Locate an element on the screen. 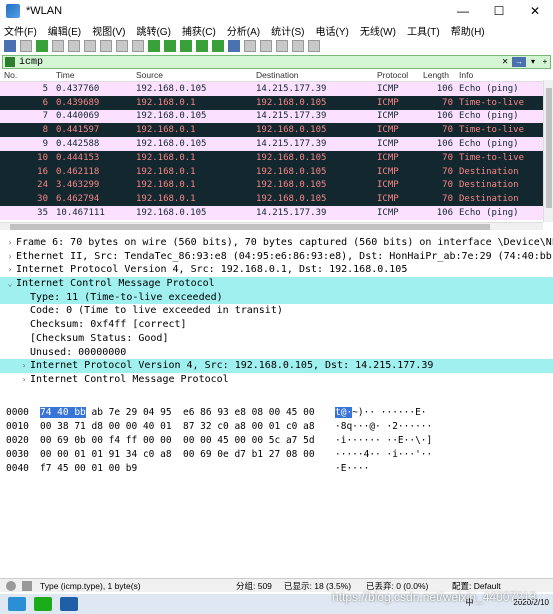 The height and width of the screenshot is (614, 553). close-button: ✕ is located at coordinates (535, 11).